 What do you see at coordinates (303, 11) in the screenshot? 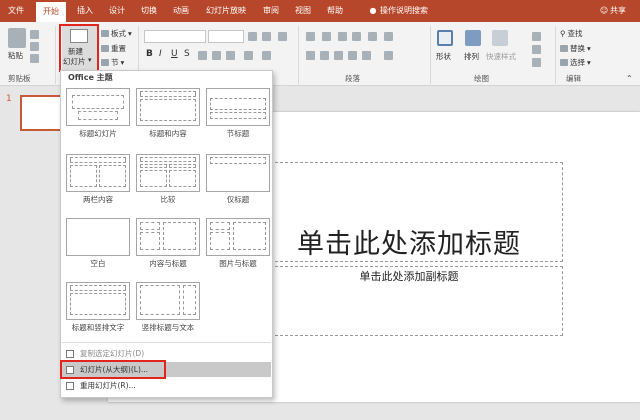
I see `tab-view: 视图` at bounding box center [303, 11].